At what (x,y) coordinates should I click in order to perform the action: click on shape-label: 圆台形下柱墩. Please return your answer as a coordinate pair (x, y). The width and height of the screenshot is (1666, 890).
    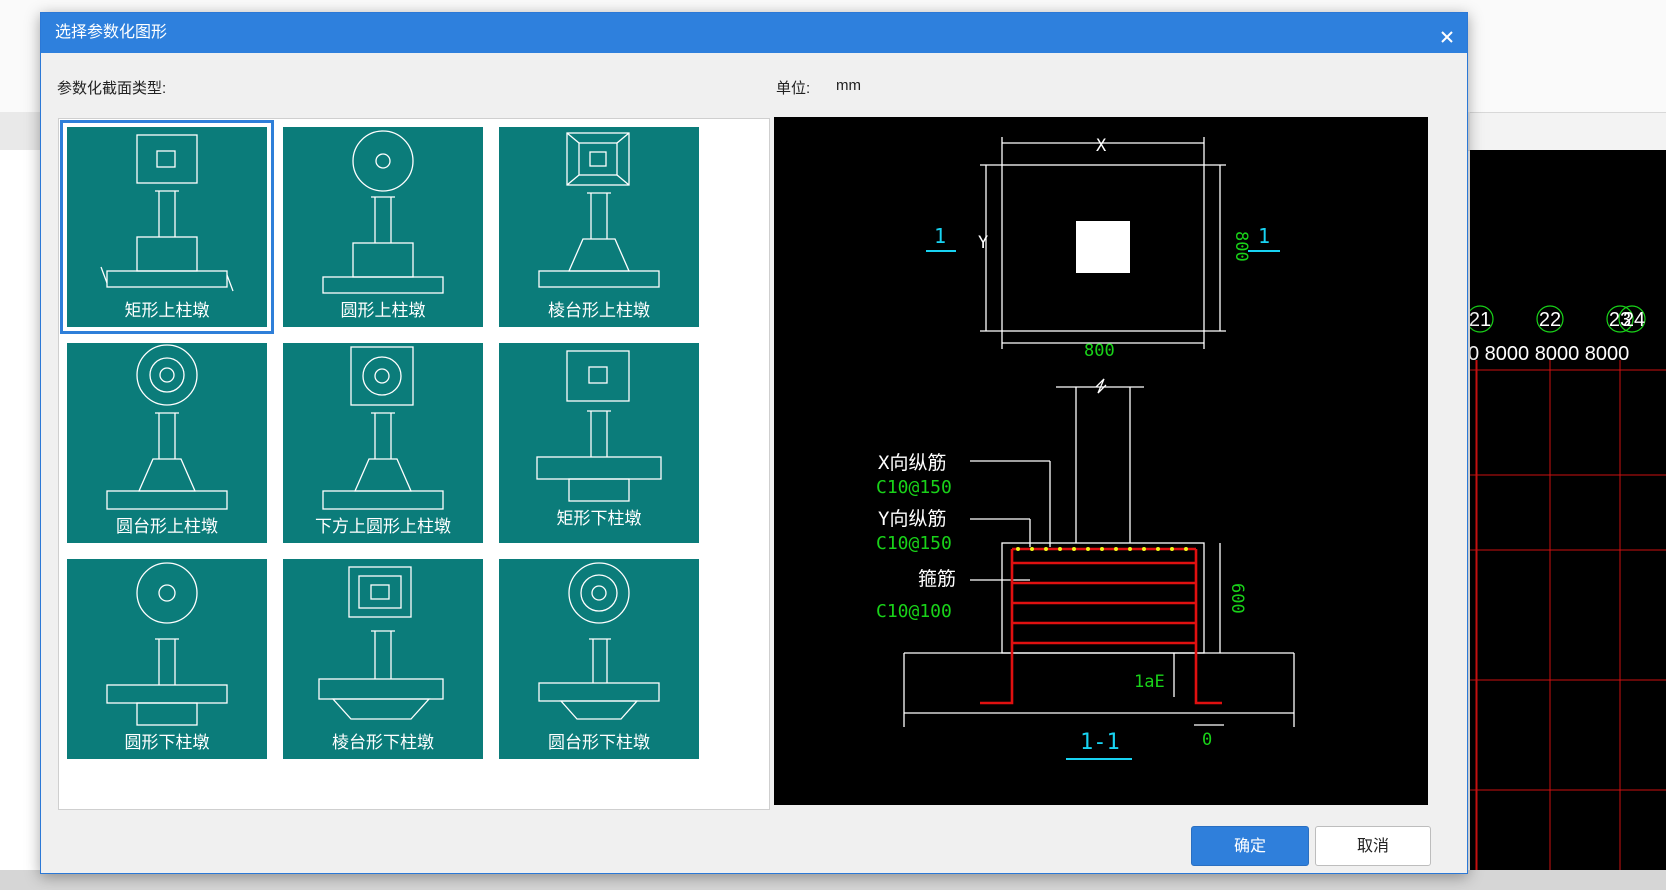
    Looking at the image, I should click on (599, 742).